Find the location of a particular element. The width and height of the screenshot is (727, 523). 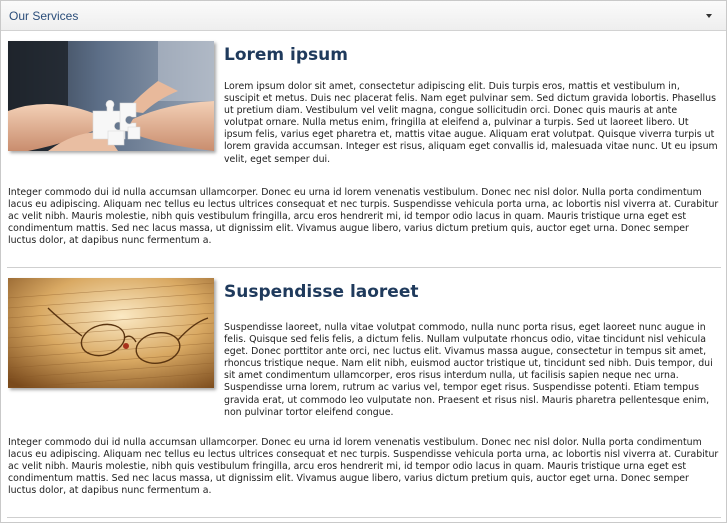

puzzle-hands-photo-icon is located at coordinates (111, 96).